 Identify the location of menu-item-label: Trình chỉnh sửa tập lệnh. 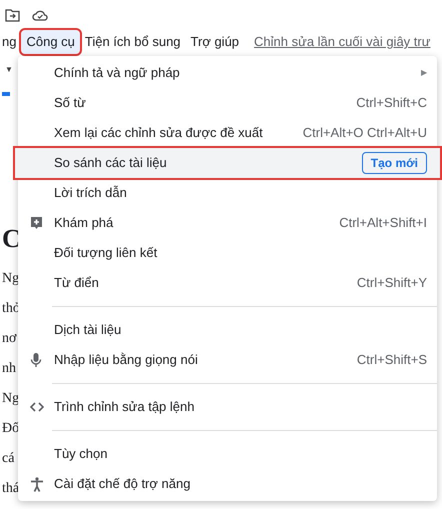
(124, 407).